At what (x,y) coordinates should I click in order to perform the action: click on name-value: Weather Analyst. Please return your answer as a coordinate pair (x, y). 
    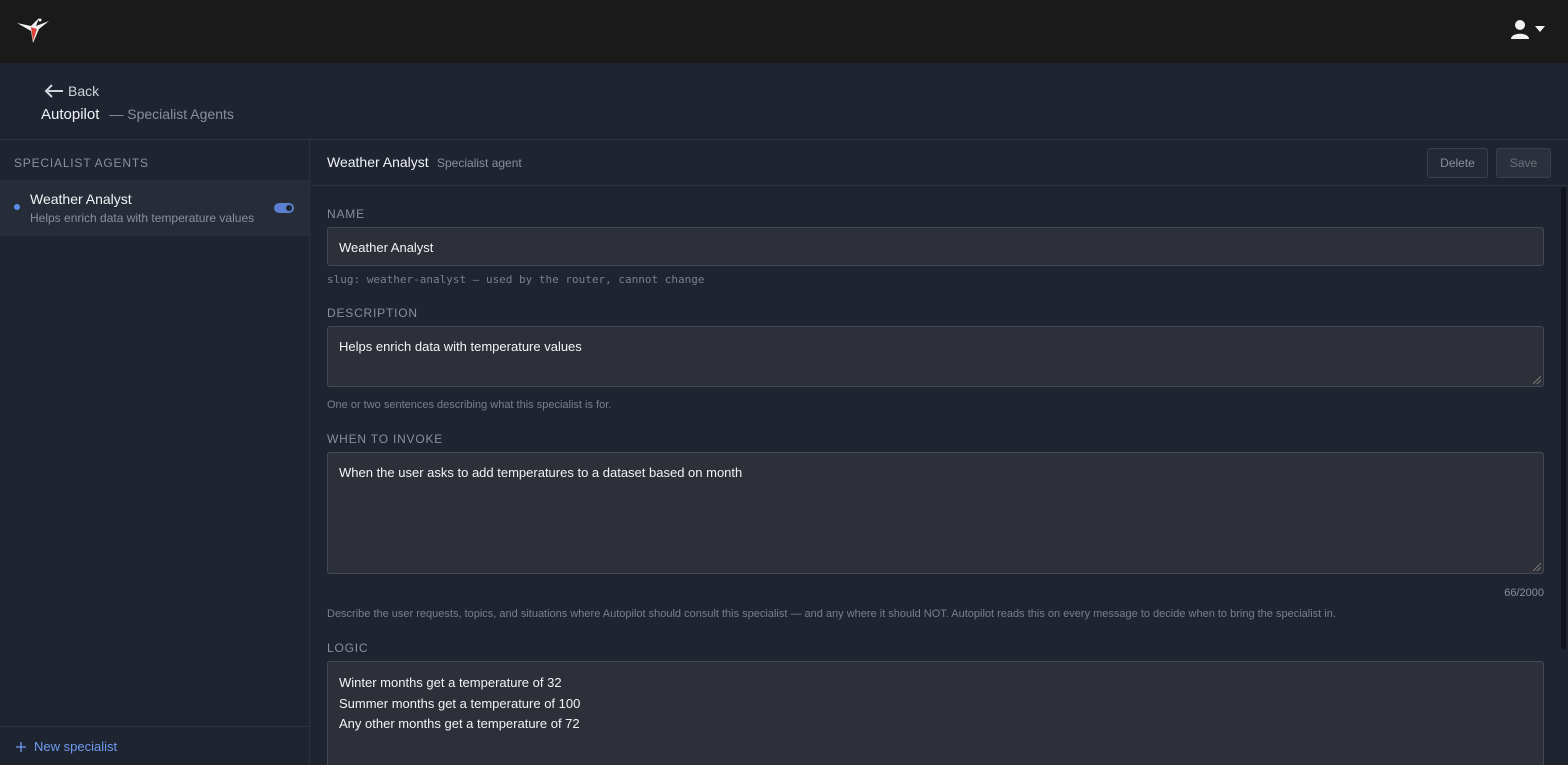
    Looking at the image, I should click on (386, 247).